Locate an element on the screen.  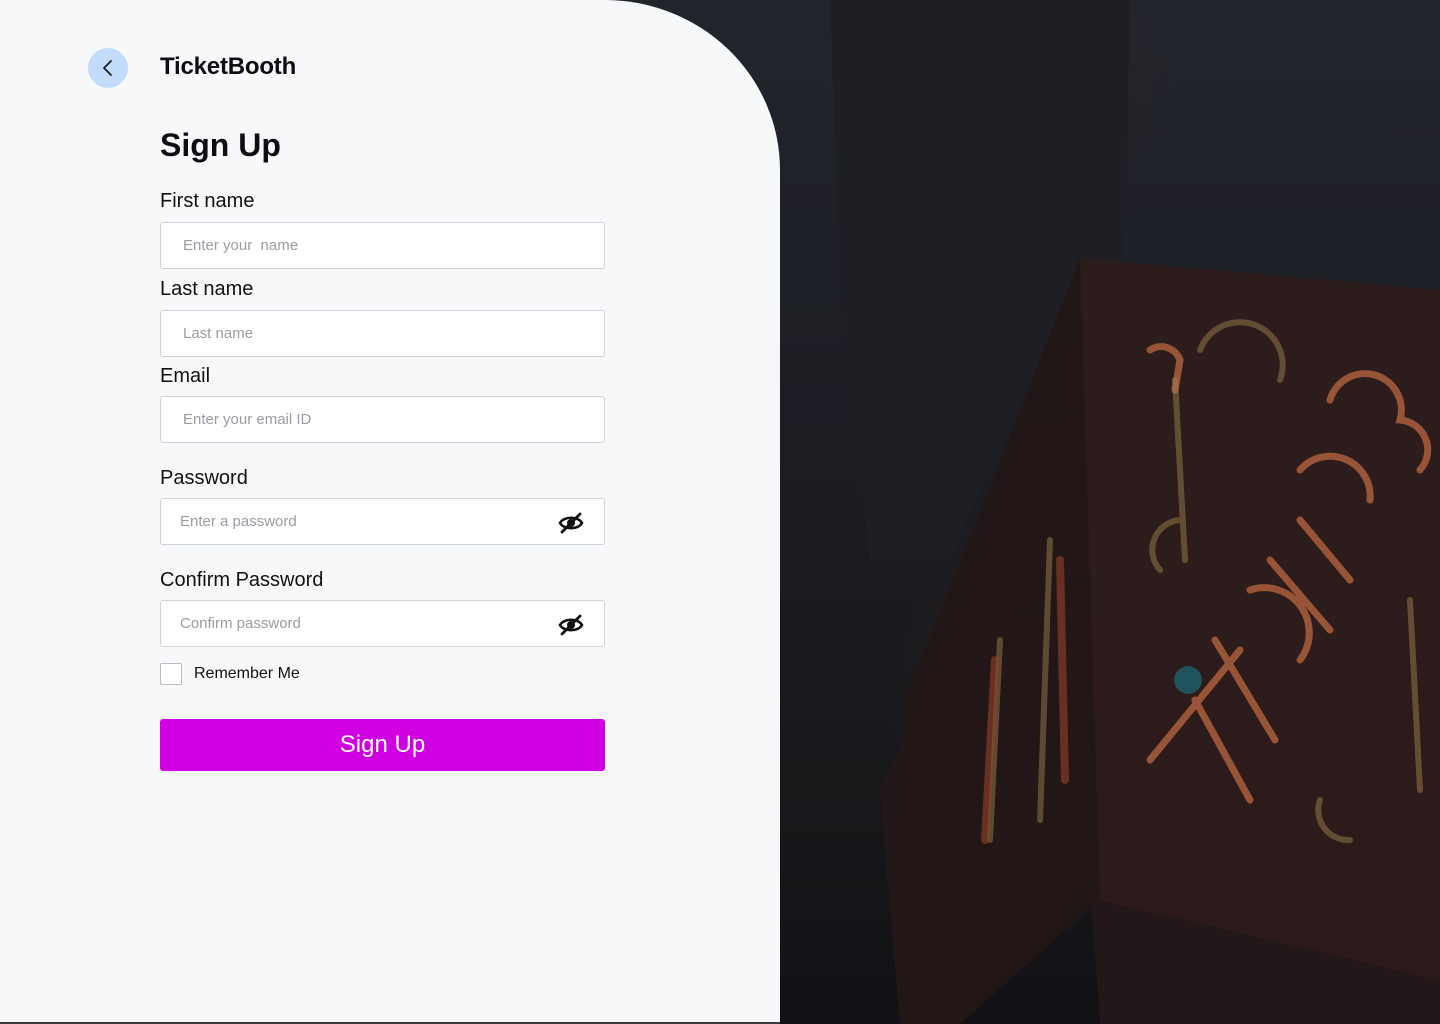
remember-me-row: Remember Me is located at coordinates (230, 674).